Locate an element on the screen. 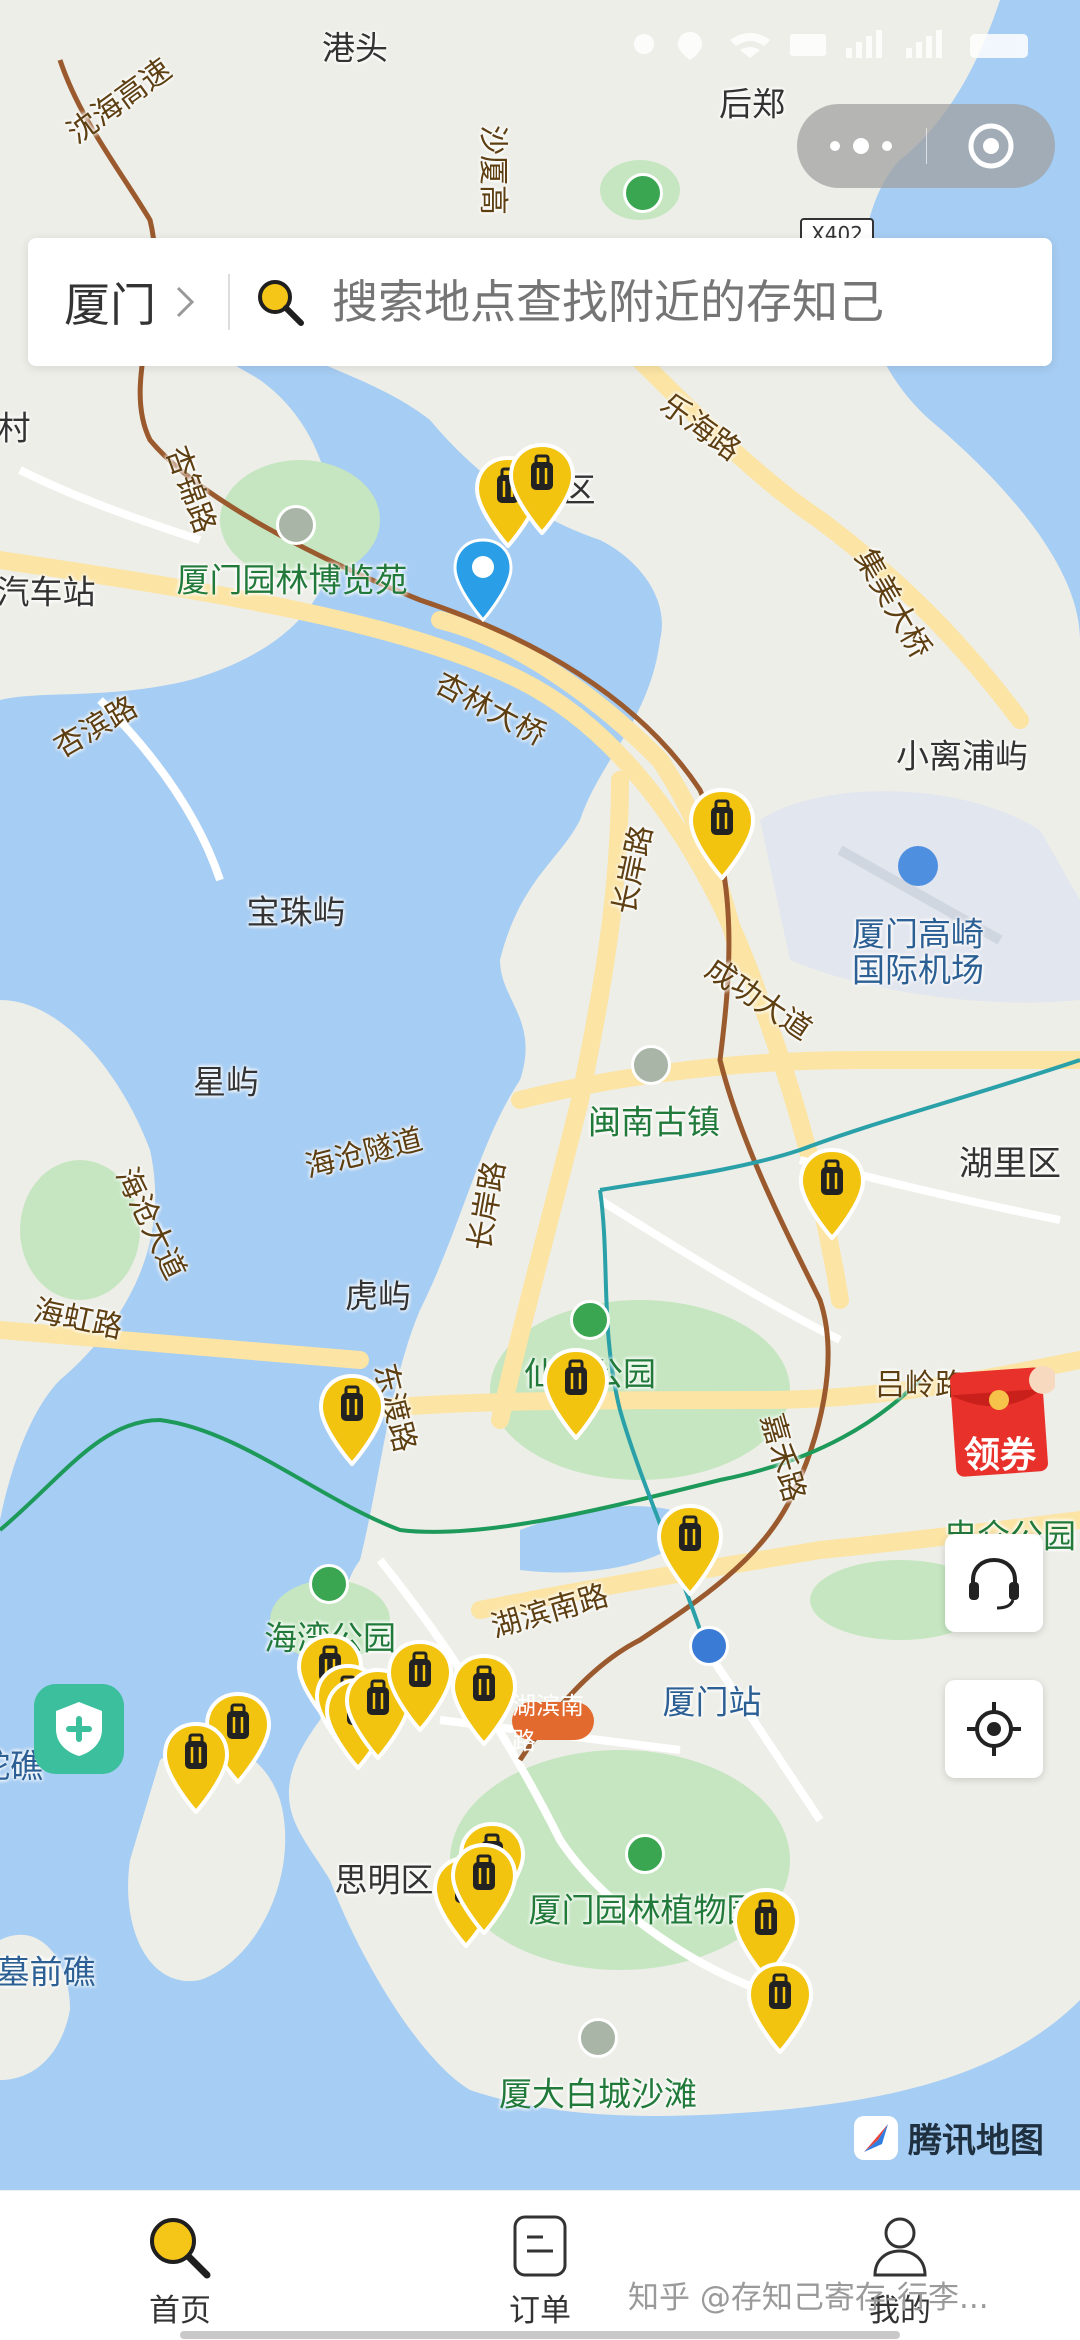 The height and width of the screenshot is (2340, 1080). map-provider-name: 腾讯地图 is located at coordinates (976, 2141).